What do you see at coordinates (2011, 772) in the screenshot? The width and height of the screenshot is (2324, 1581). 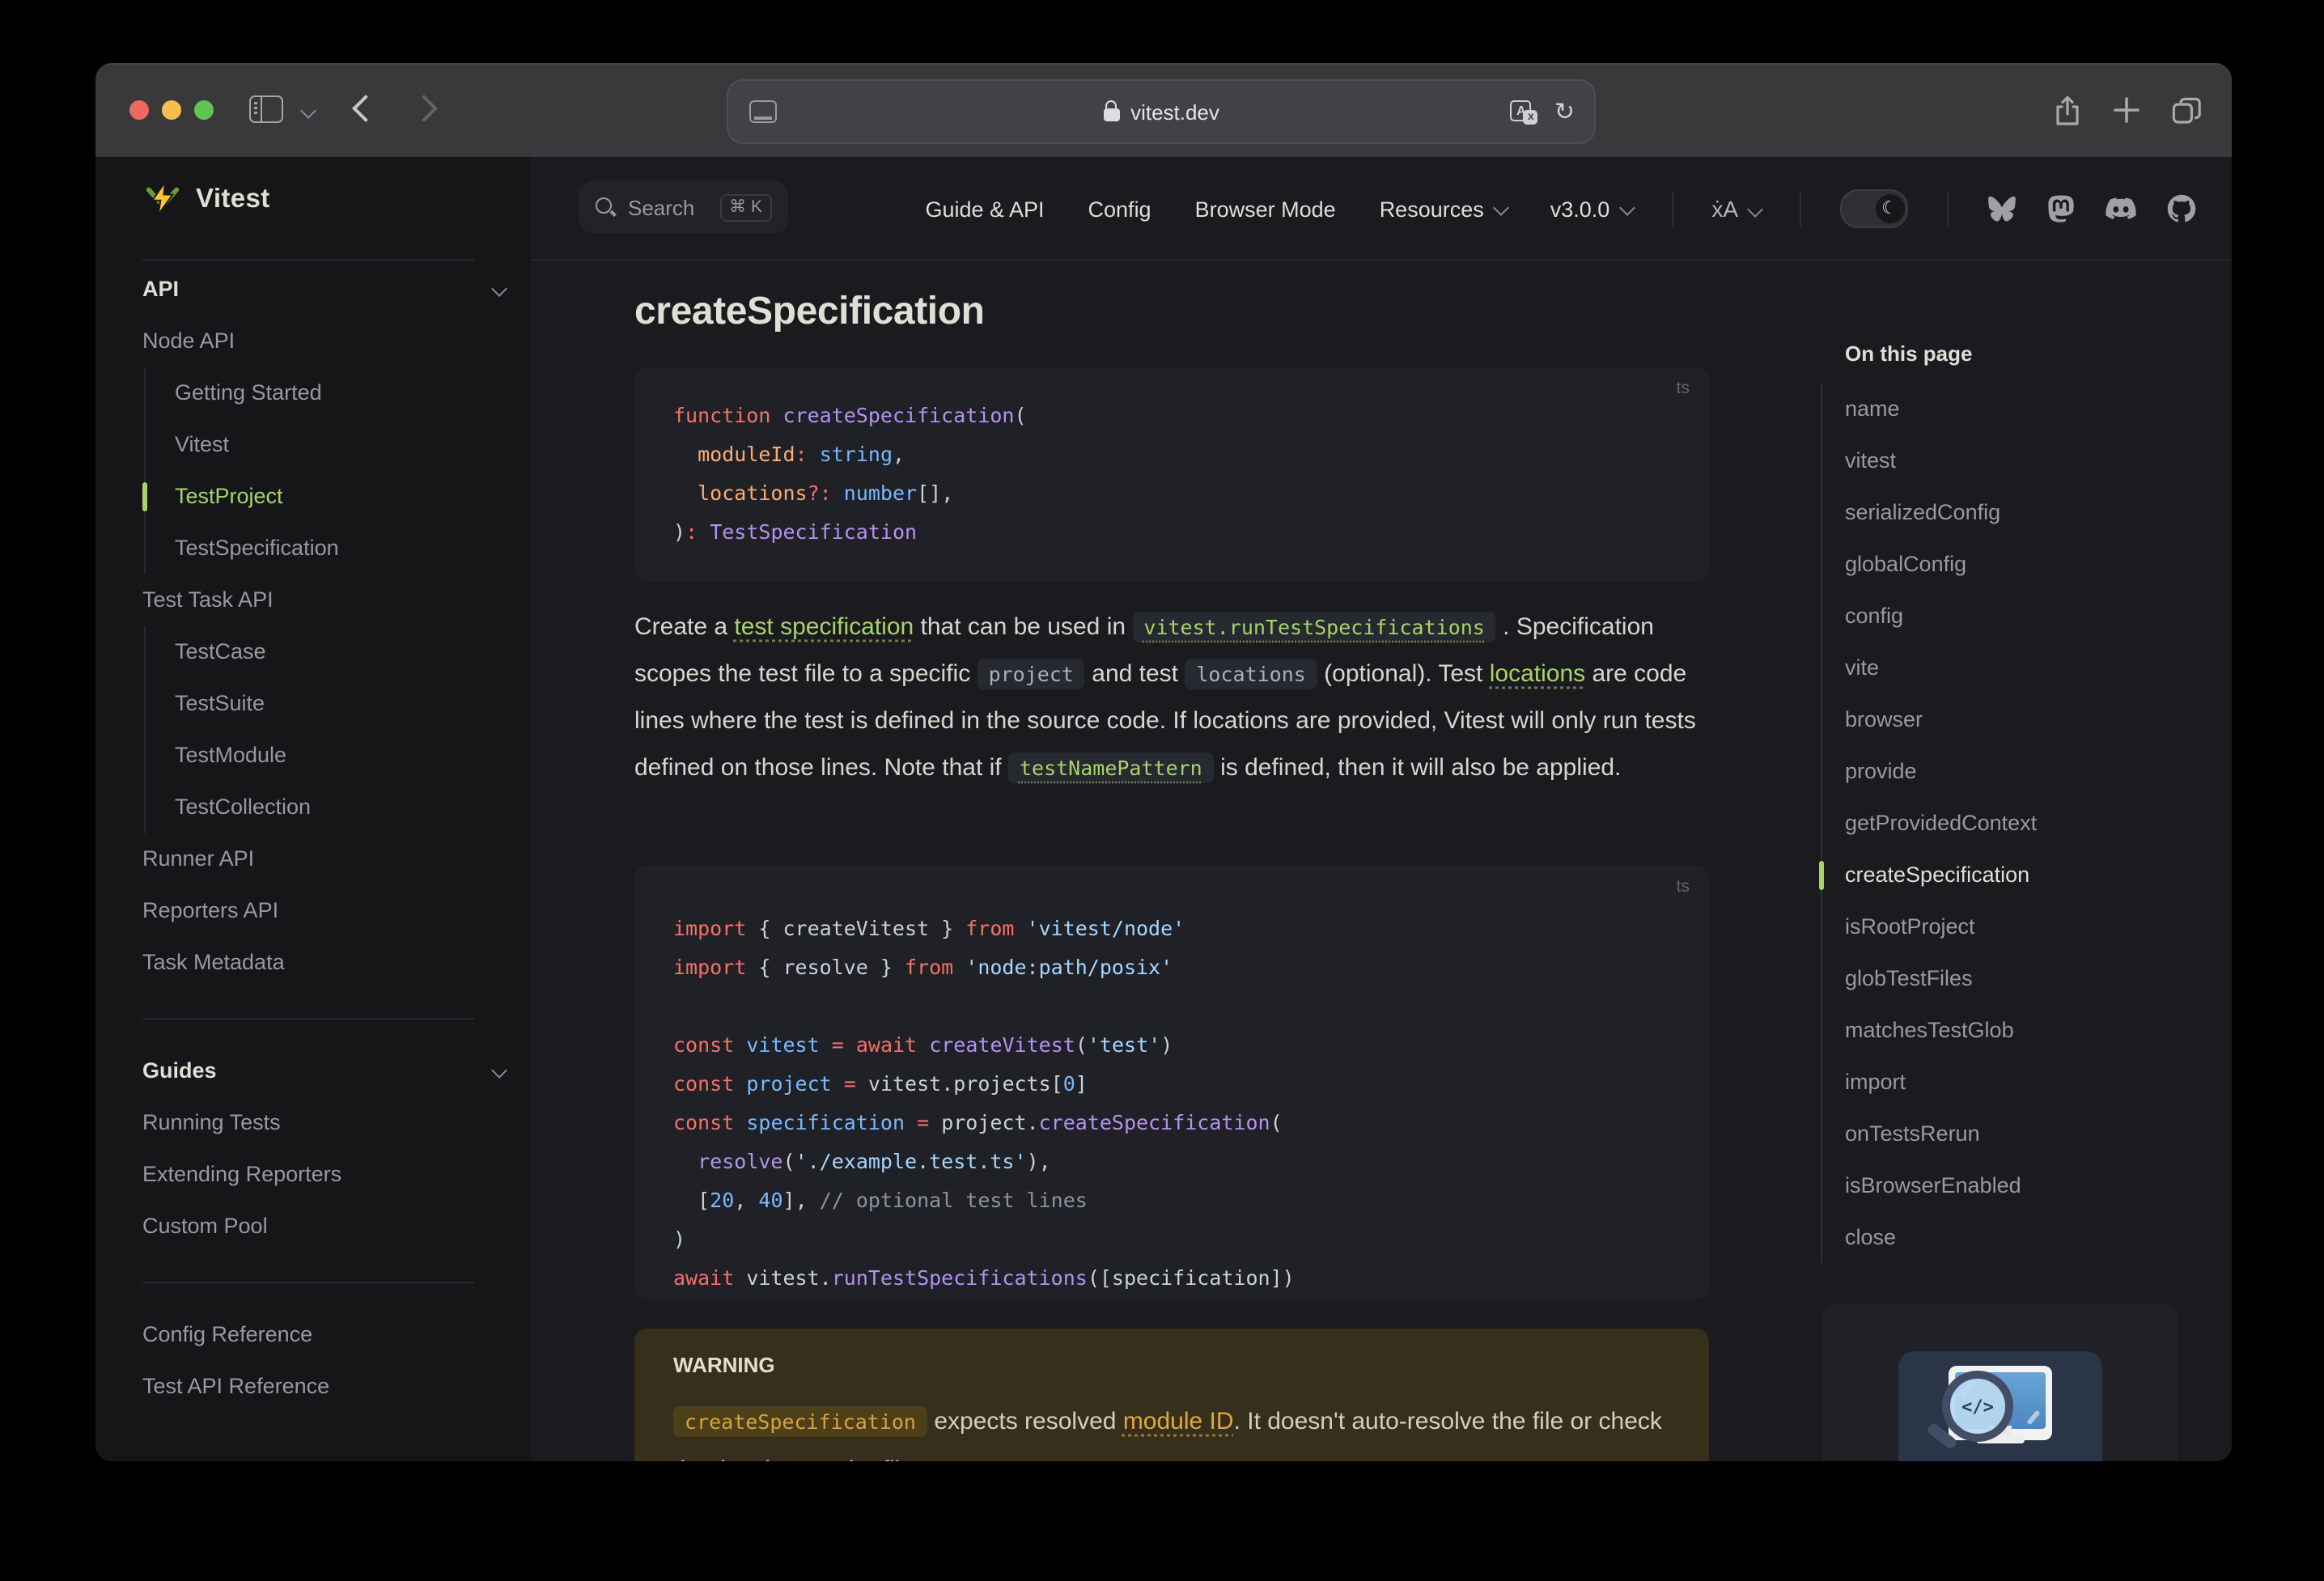 I see `outline-item-provide: provide` at bounding box center [2011, 772].